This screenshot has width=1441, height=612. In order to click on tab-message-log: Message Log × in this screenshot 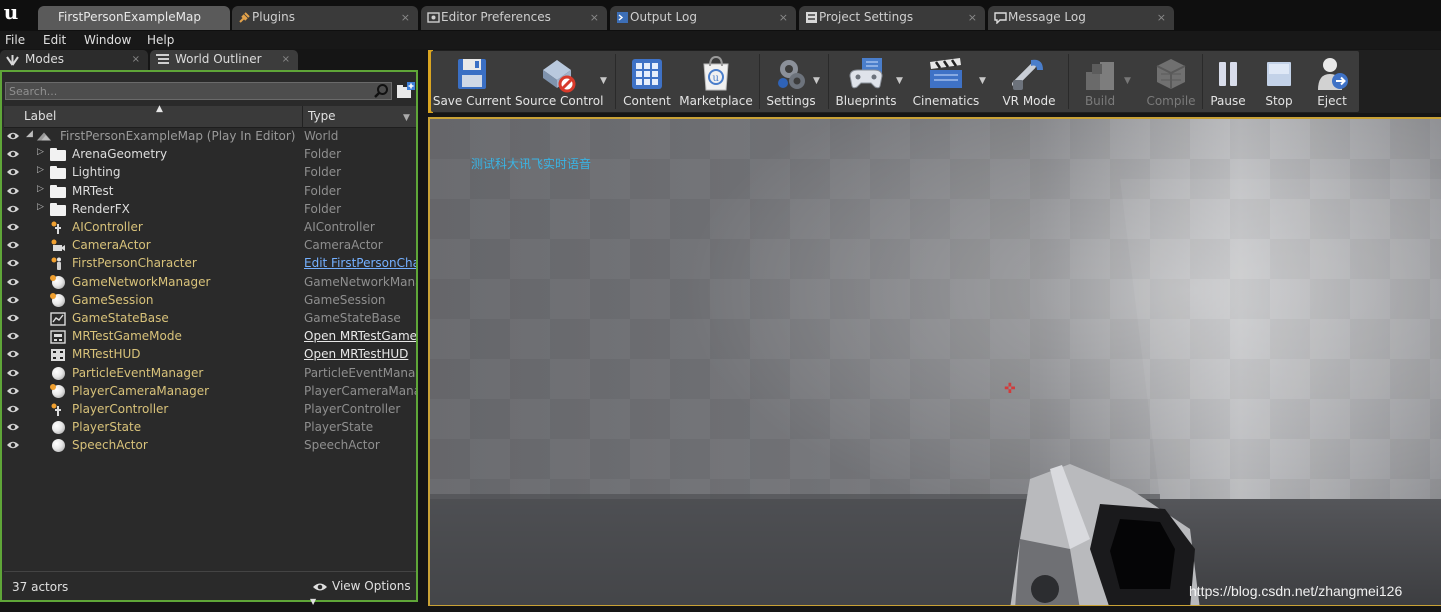, I will do `click(1081, 18)`.